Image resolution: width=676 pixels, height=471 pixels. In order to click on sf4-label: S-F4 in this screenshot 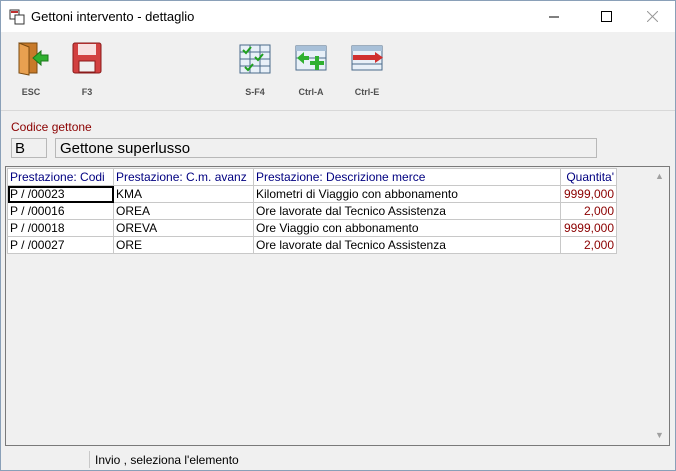, I will do `click(255, 92)`.